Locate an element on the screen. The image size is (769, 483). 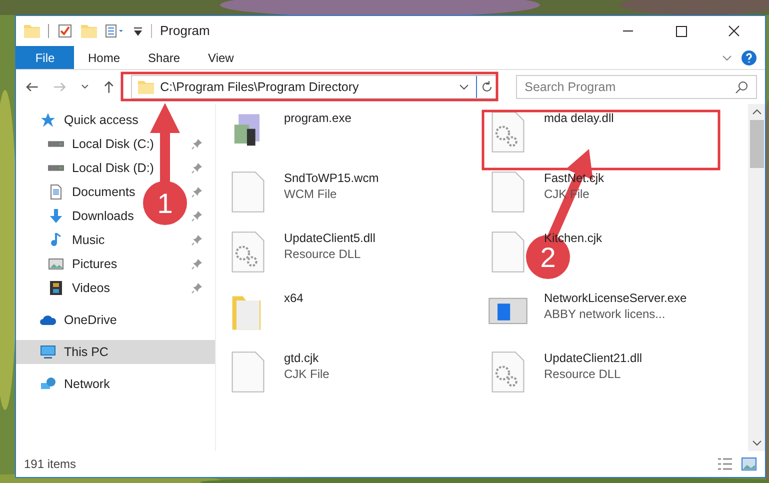
address-bar: C:\Program Files\Program Directory is located at coordinates (314, 87).